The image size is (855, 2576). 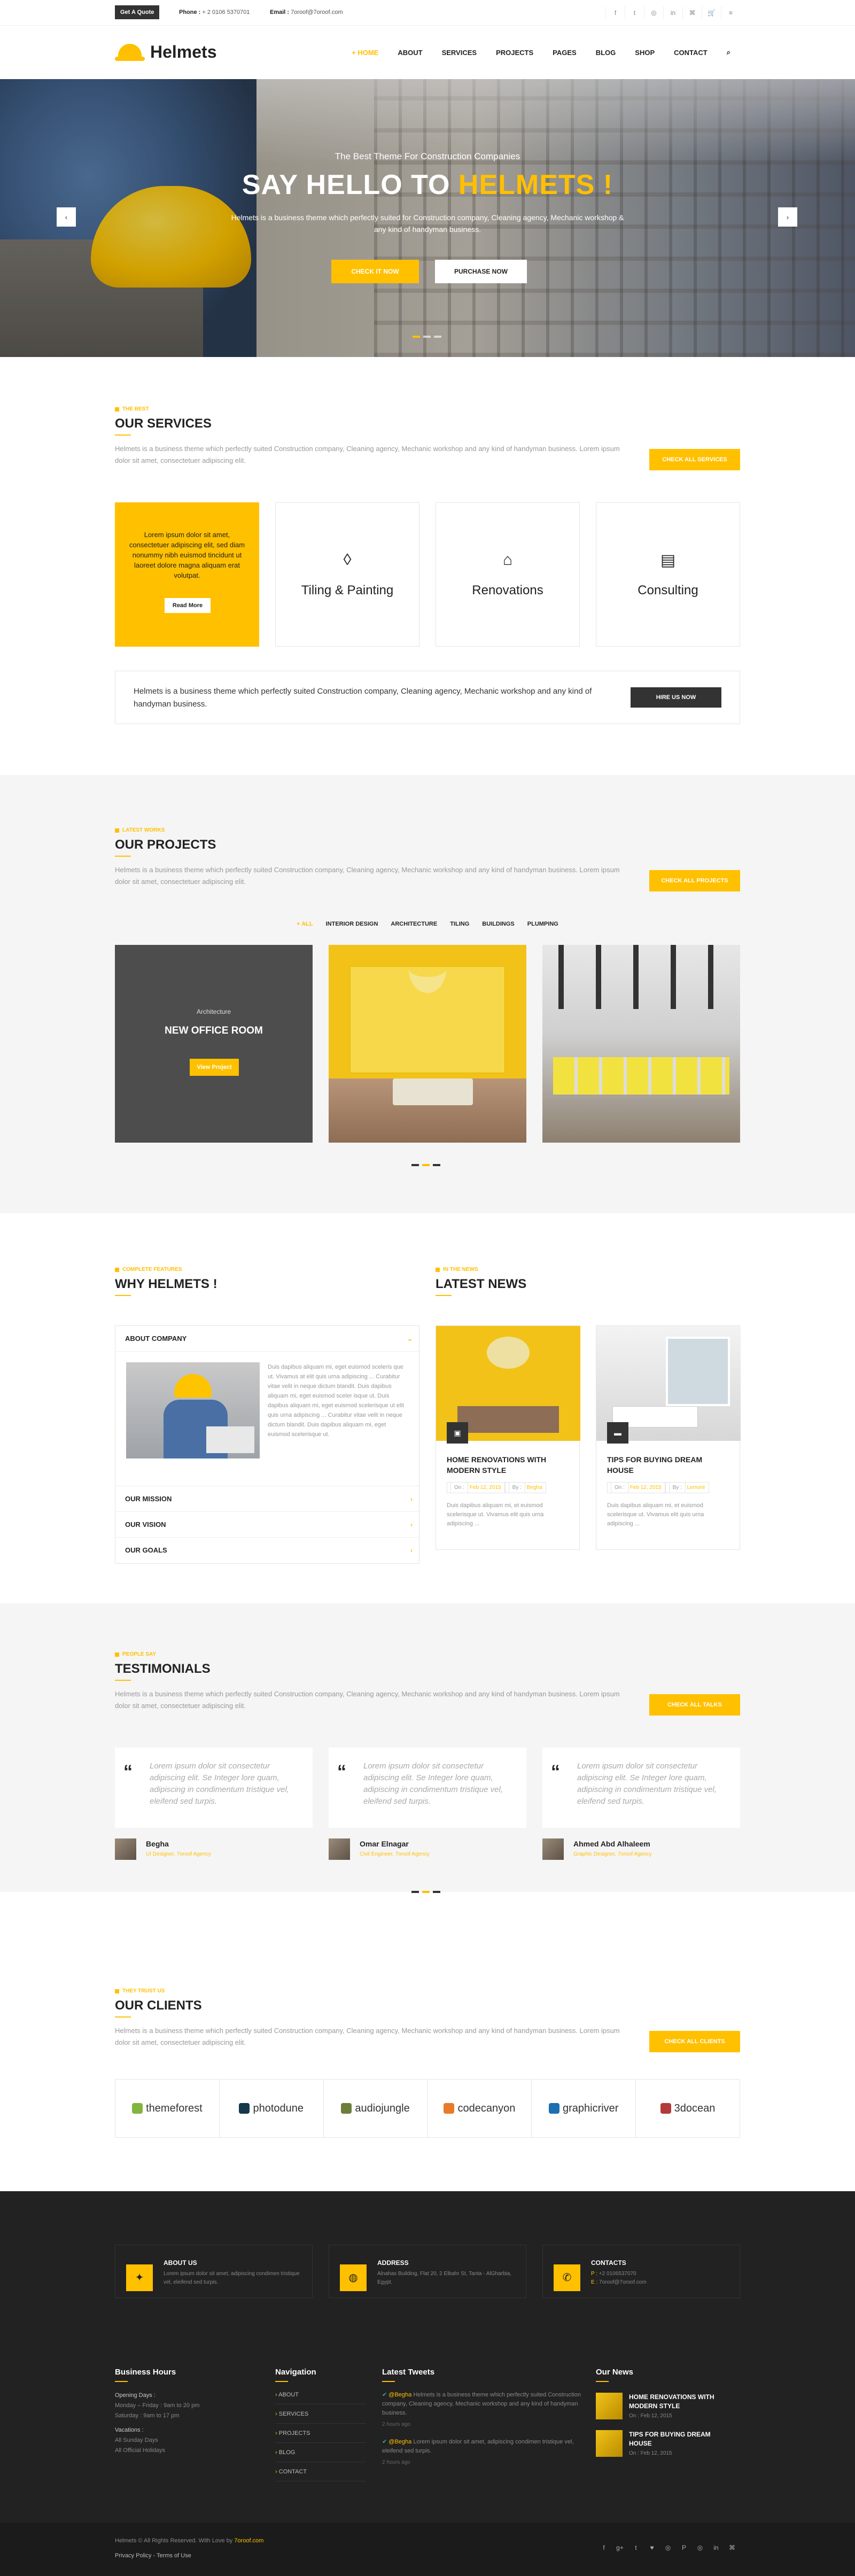 What do you see at coordinates (688, 2108) in the screenshot?
I see `client-logo: 3docean` at bounding box center [688, 2108].